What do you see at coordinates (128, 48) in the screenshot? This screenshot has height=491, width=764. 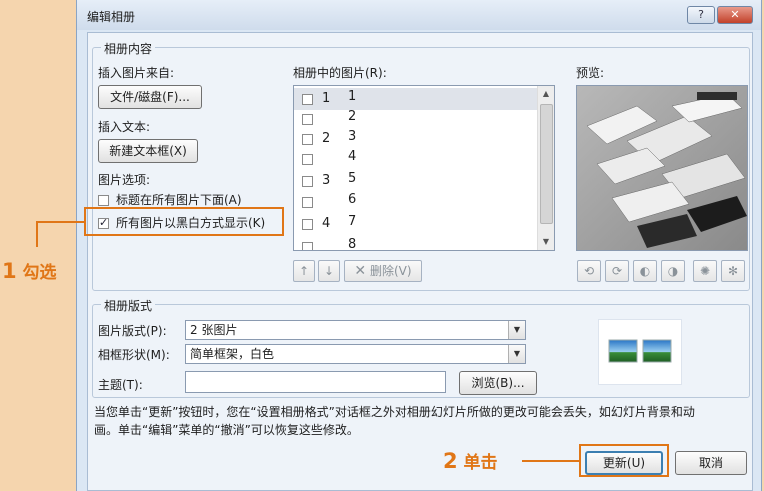 I see `album-content-label: 相册内容` at bounding box center [128, 48].